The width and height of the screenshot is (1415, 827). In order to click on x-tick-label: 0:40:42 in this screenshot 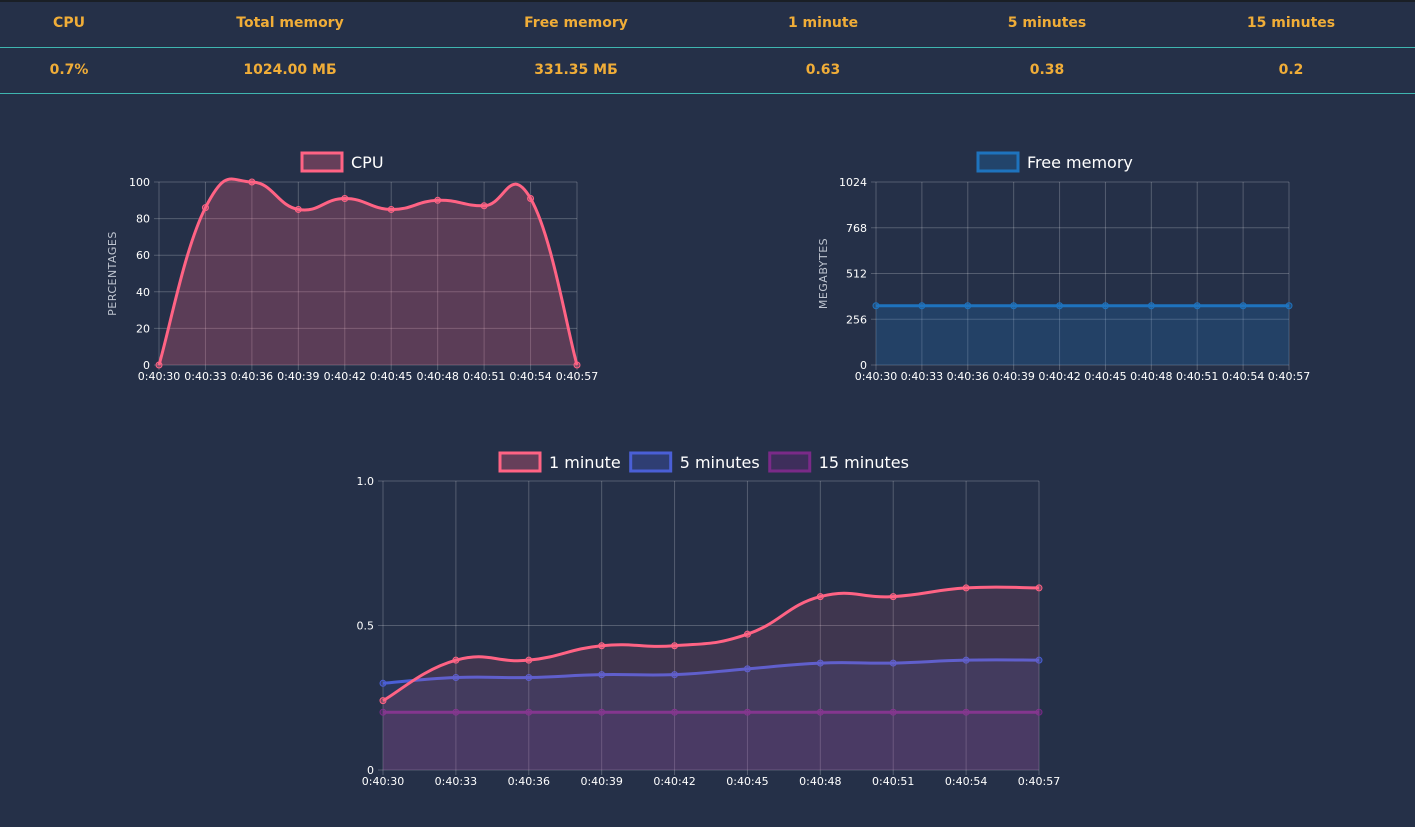, I will do `click(674, 781)`.